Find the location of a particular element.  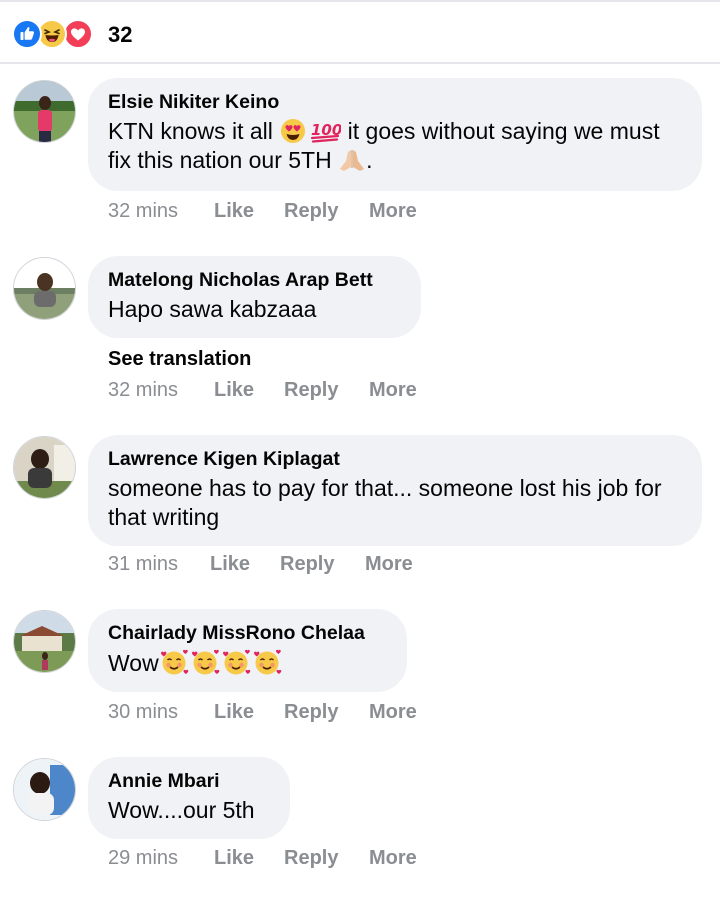

love-icon is located at coordinates (78, 34).